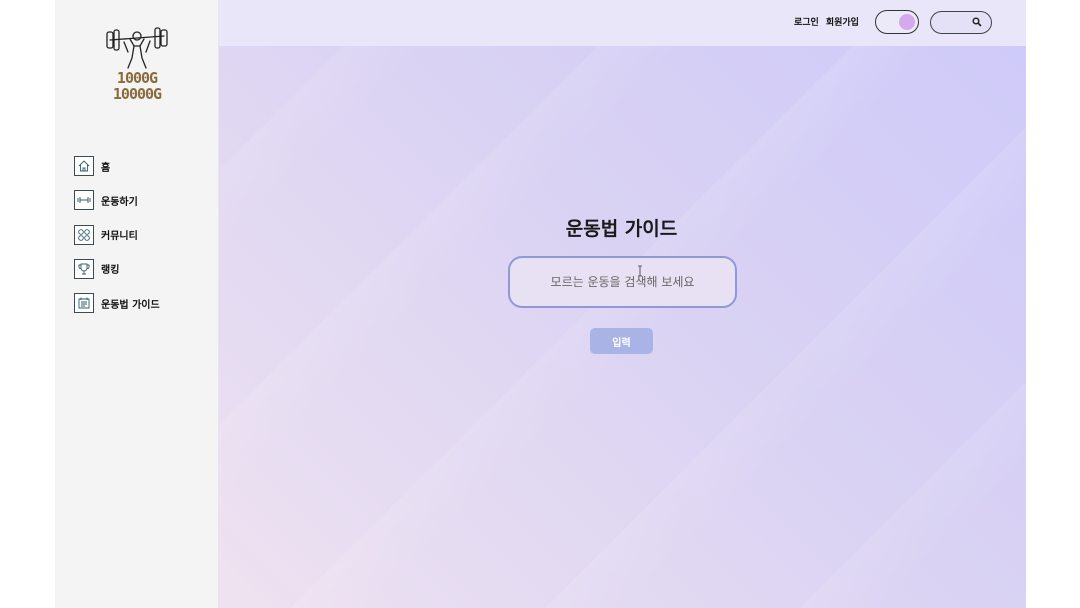 This screenshot has width=1080, height=608. I want to click on theme-toggle, so click(897, 22).